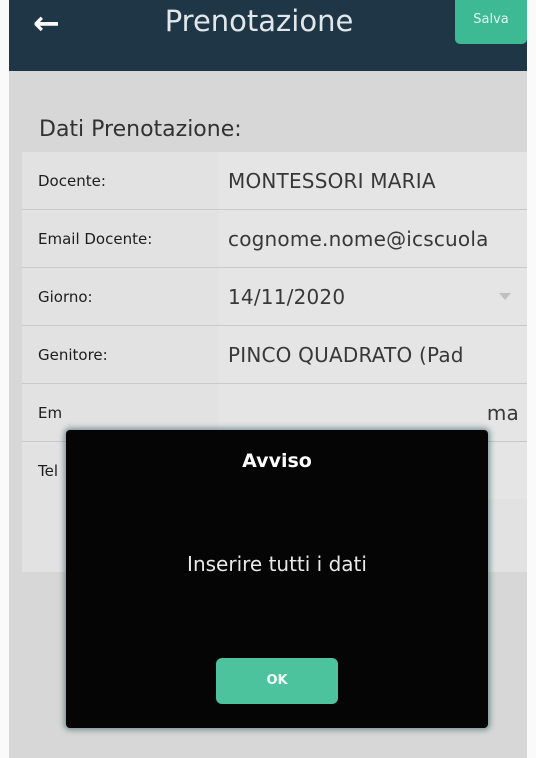 Image resolution: width=536 pixels, height=758 pixels. I want to click on dialog-message: Inserire tutti i dati, so click(277, 564).